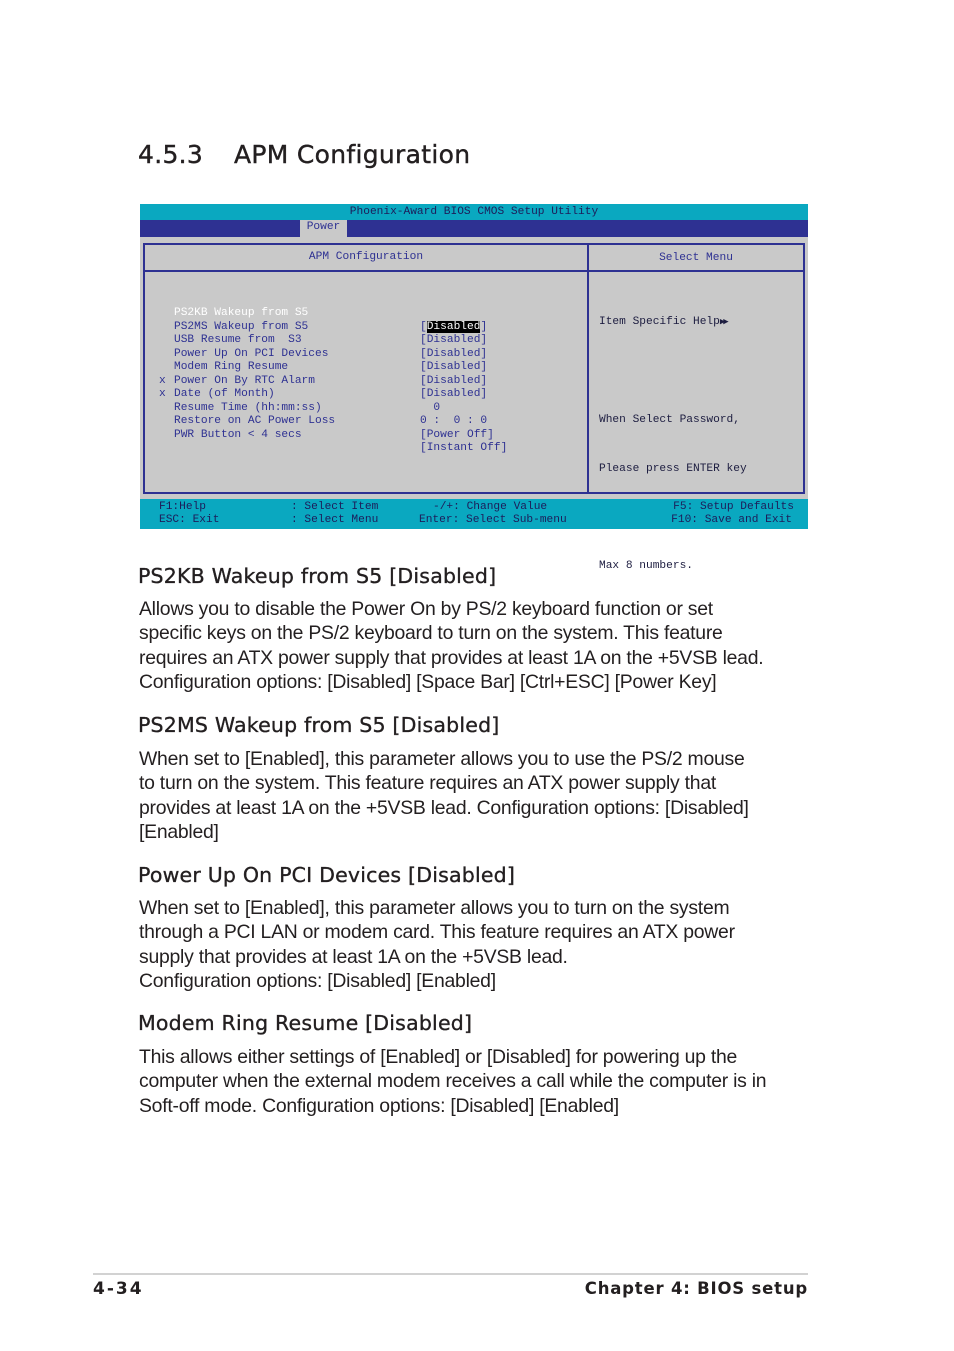  What do you see at coordinates (673, 468) in the screenshot?
I see `help-line: Please press ENTER key` at bounding box center [673, 468].